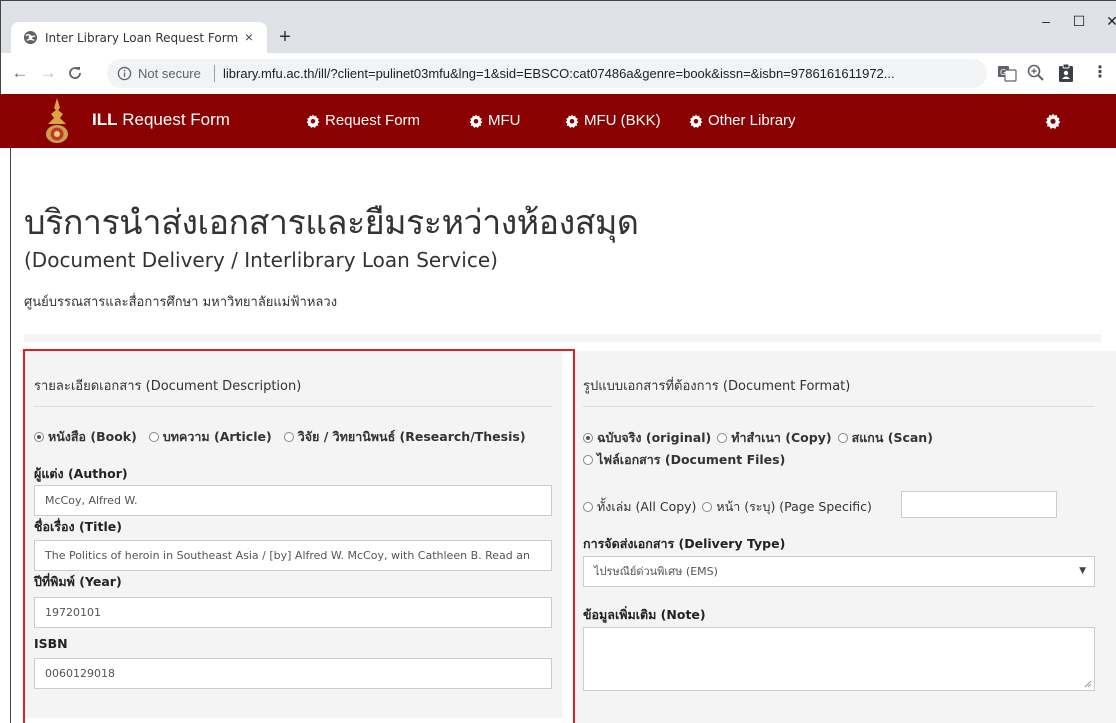  I want to click on note-textarea, so click(839, 659).